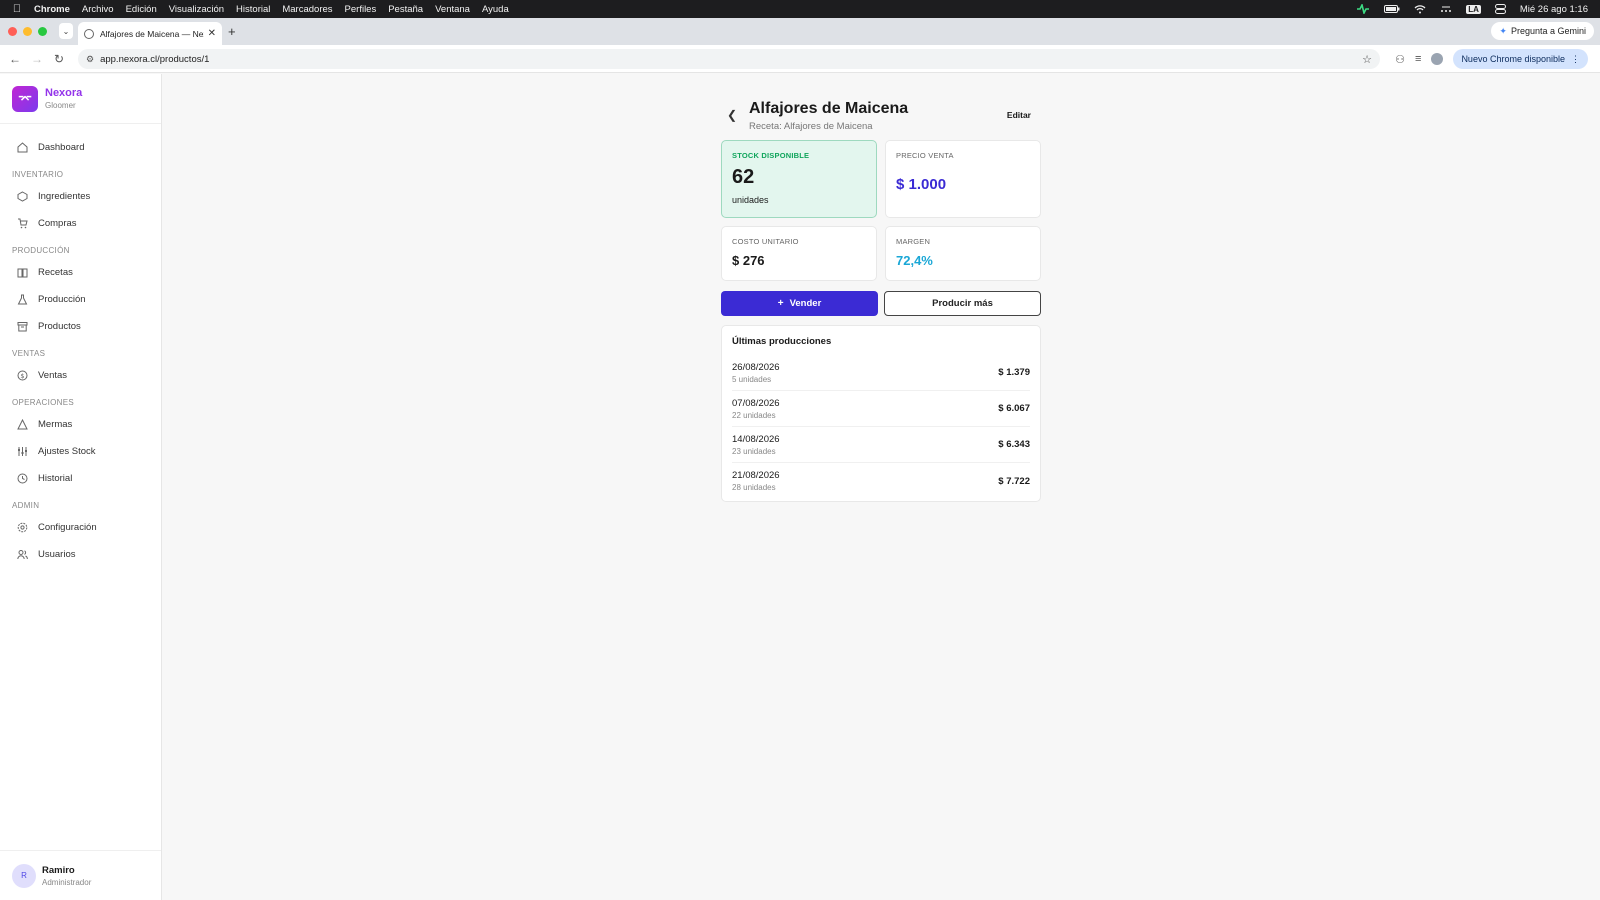 This screenshot has width=1600, height=900. I want to click on margin-value: 72,4%, so click(914, 260).